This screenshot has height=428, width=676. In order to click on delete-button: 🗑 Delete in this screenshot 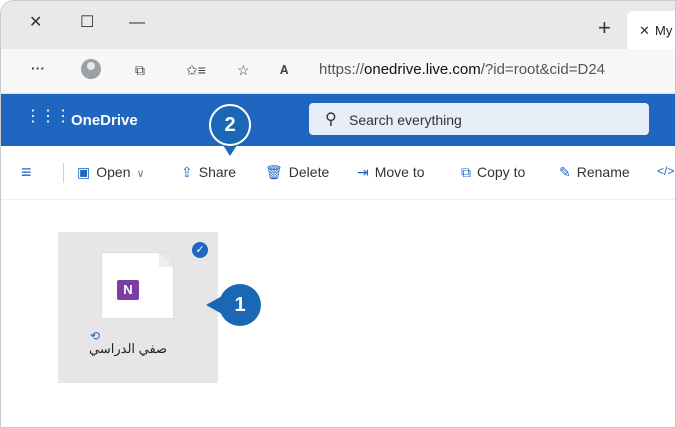, I will do `click(297, 172)`.